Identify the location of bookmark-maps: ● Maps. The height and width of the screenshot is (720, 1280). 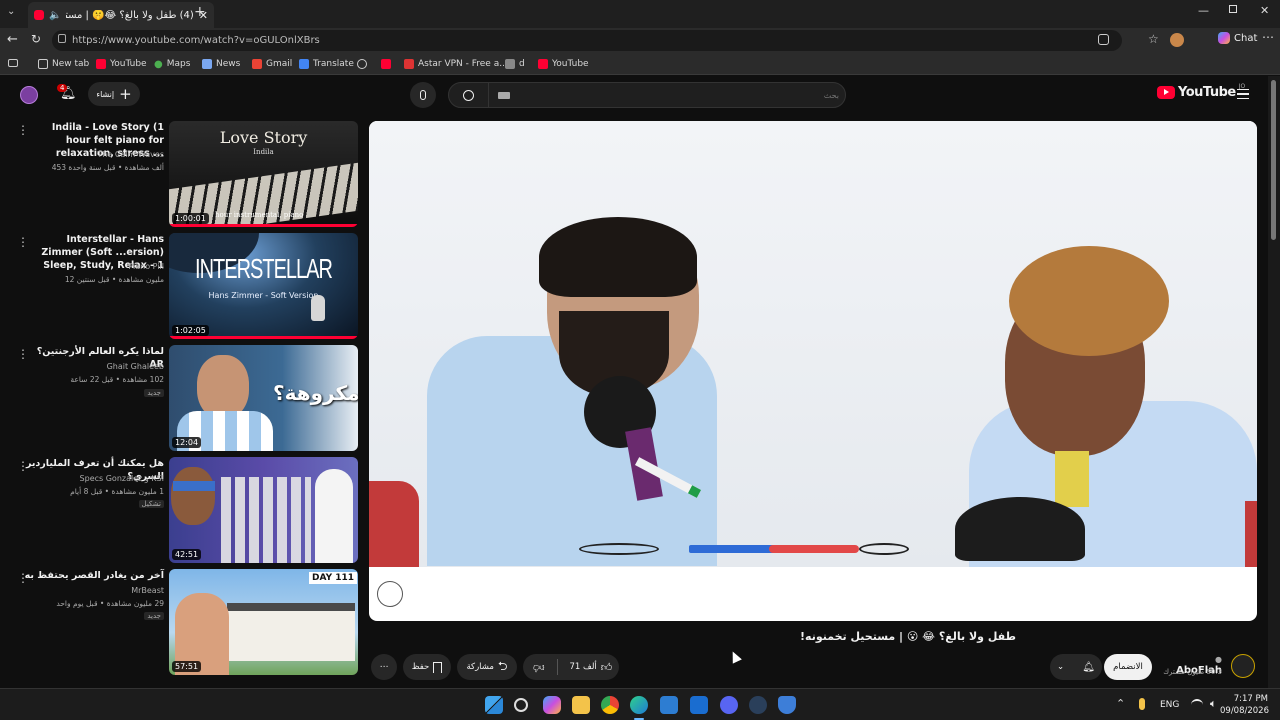
(172, 64).